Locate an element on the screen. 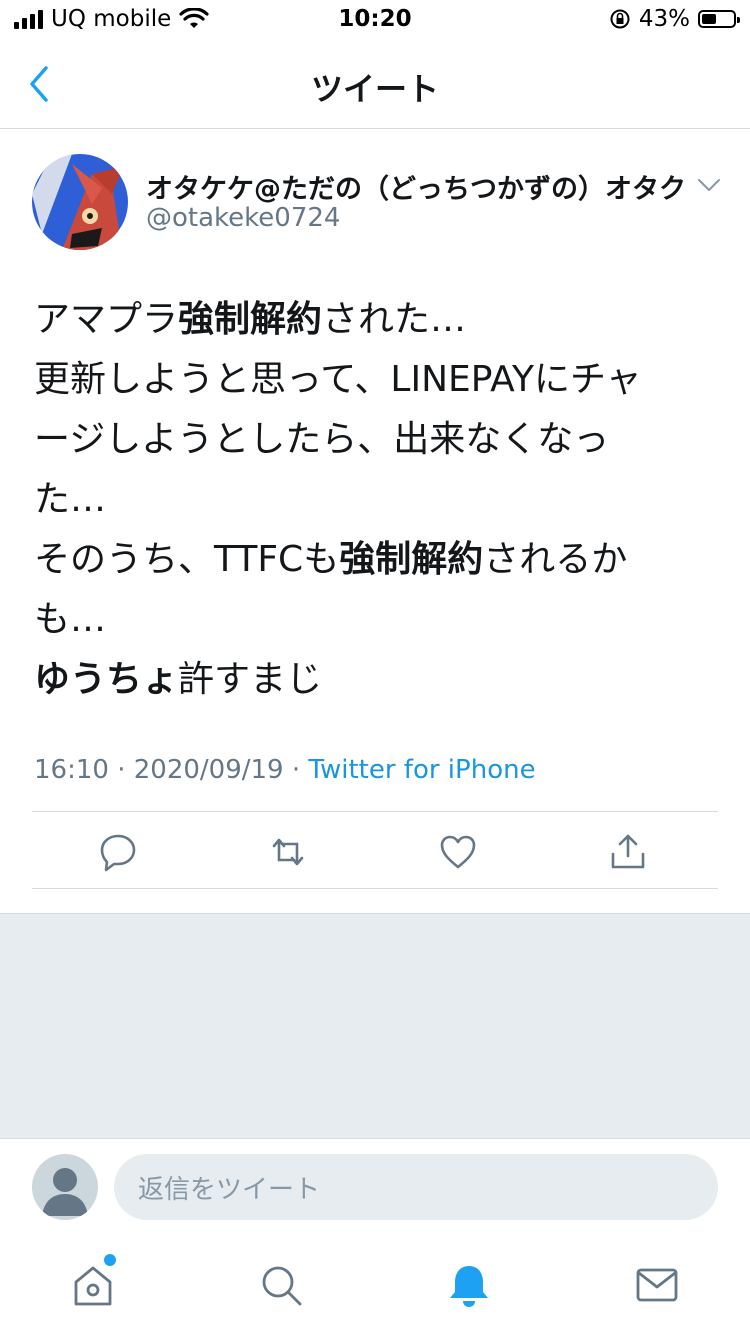 Image resolution: width=750 pixels, height=1334 pixels. tweet-text-segment: 更新しようと思って、LINEPAYにチャ is located at coordinates (338, 379).